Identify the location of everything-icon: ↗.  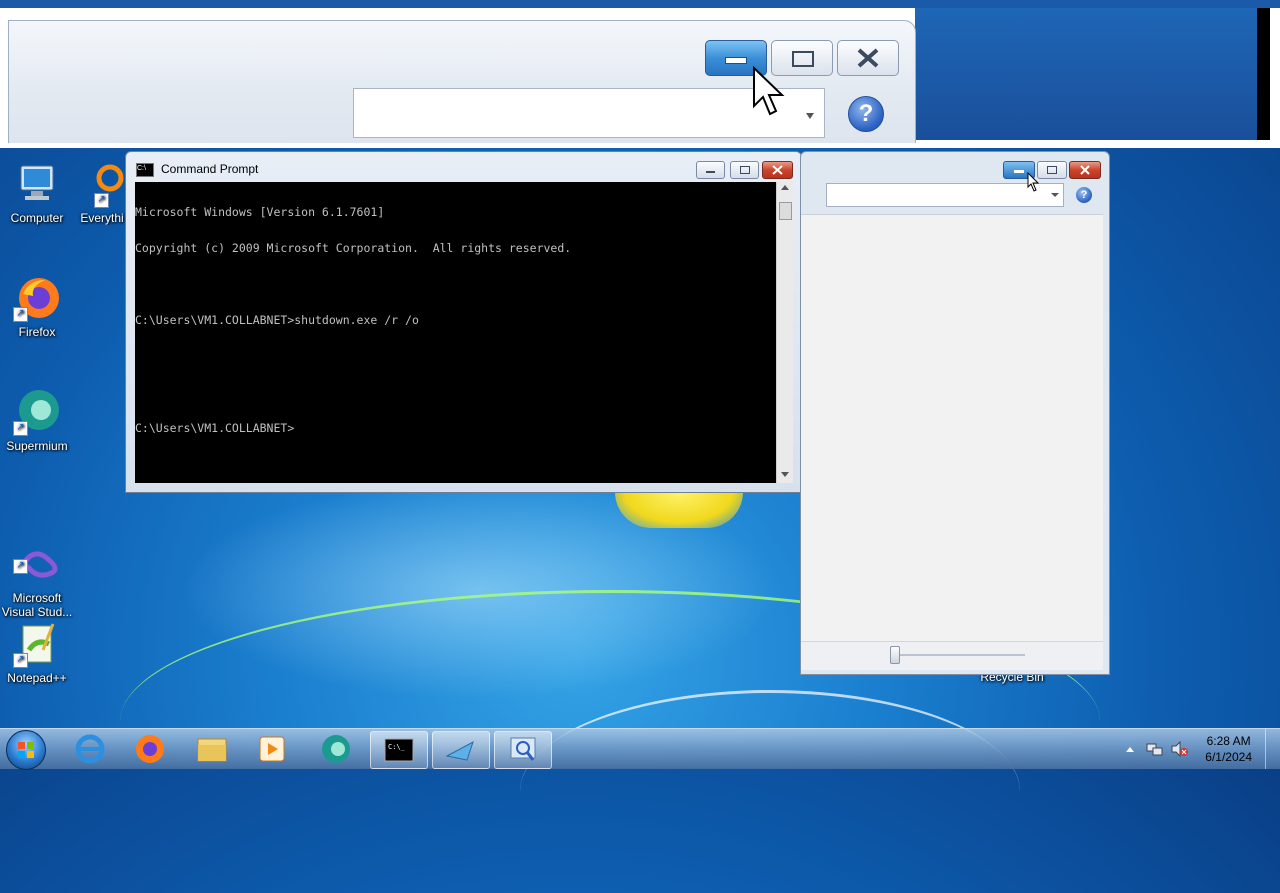
(102, 184).